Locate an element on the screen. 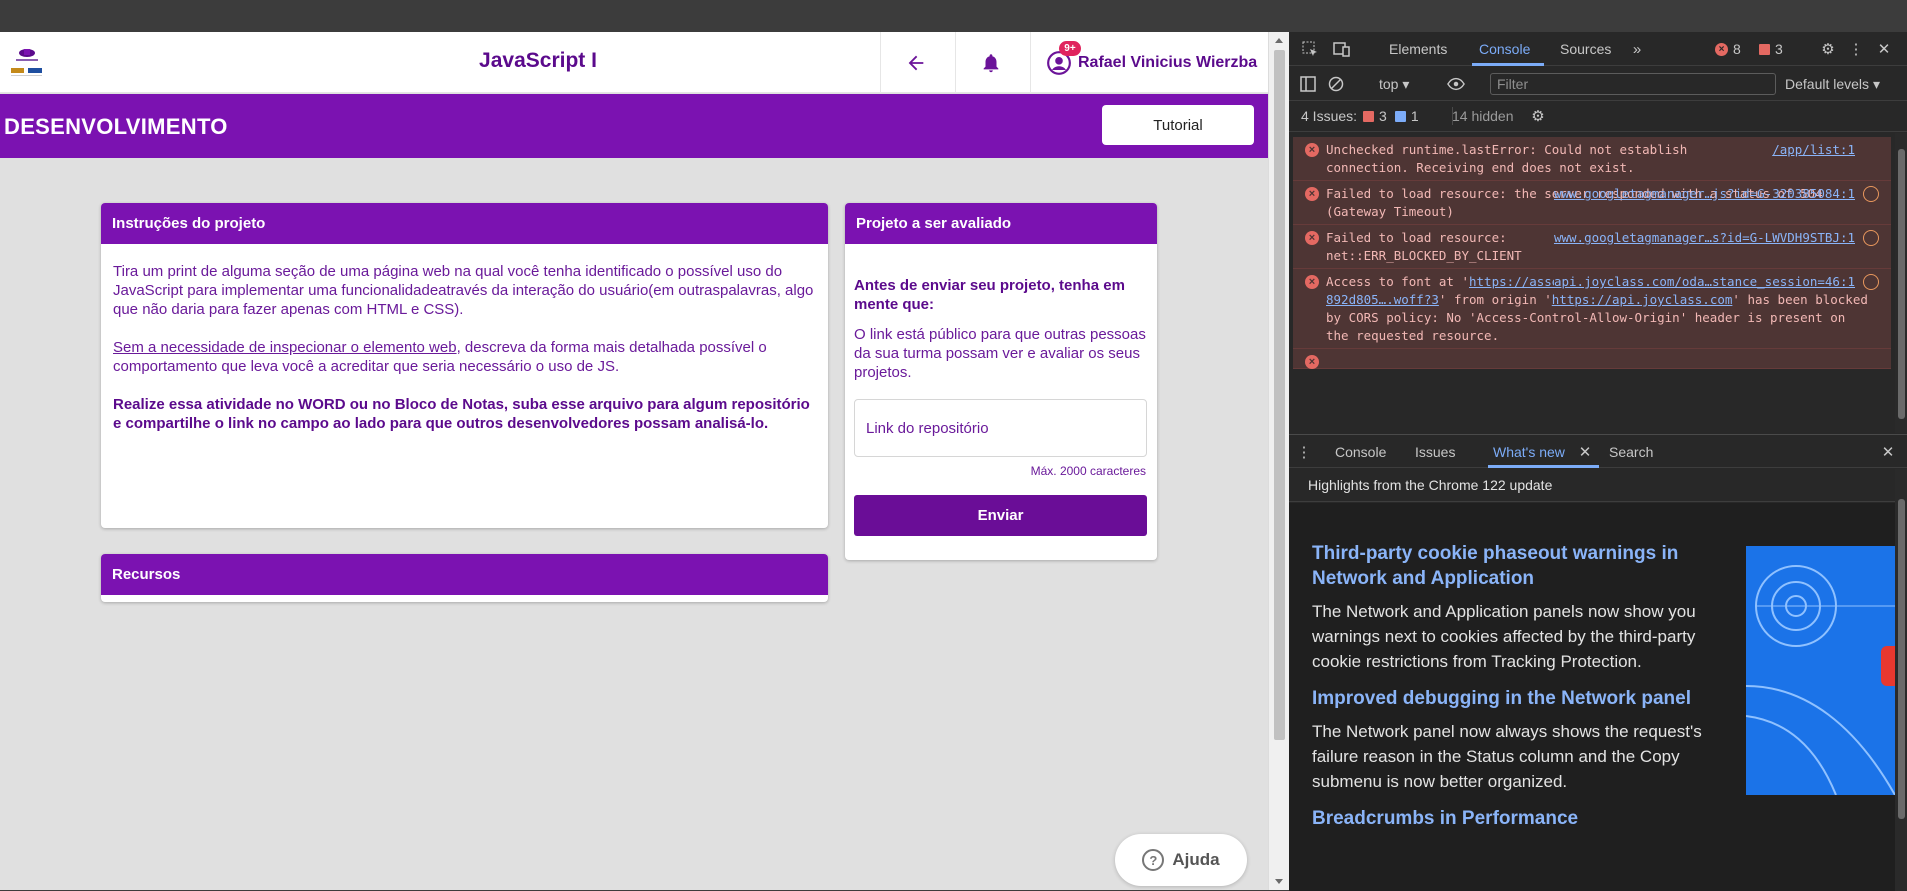 Image resolution: width=1907 pixels, height=891 pixels. feature-illustration is located at coordinates (1820, 670).